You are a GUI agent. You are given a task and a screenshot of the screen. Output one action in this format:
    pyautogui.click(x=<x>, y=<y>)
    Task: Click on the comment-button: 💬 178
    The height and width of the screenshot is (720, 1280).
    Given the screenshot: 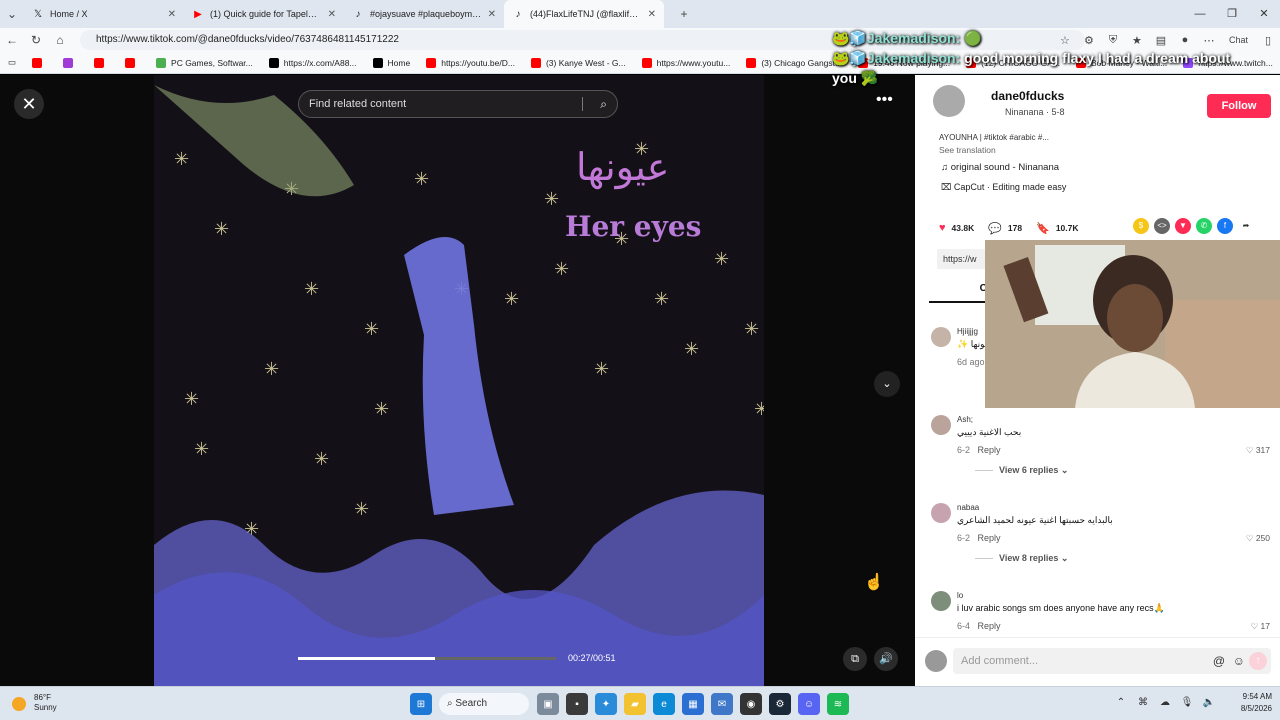 What is the action you would take?
    pyautogui.click(x=1005, y=228)
    